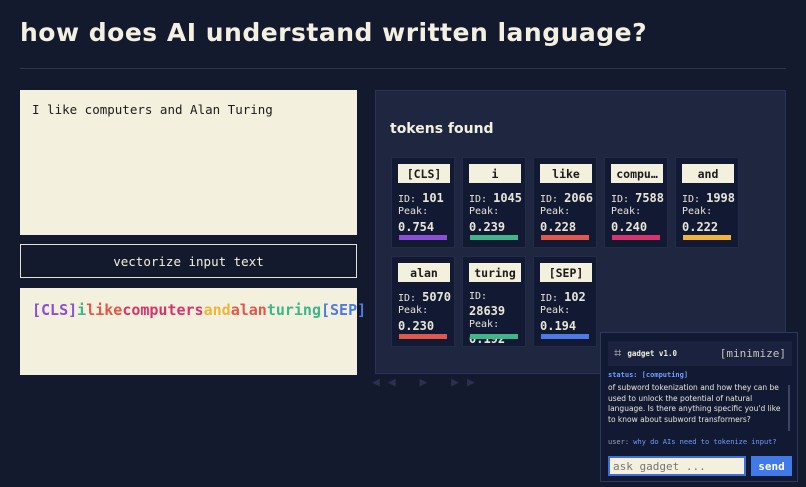  I want to click on token-card: and ID: 1998 Peak: 0.222, so click(707, 202).